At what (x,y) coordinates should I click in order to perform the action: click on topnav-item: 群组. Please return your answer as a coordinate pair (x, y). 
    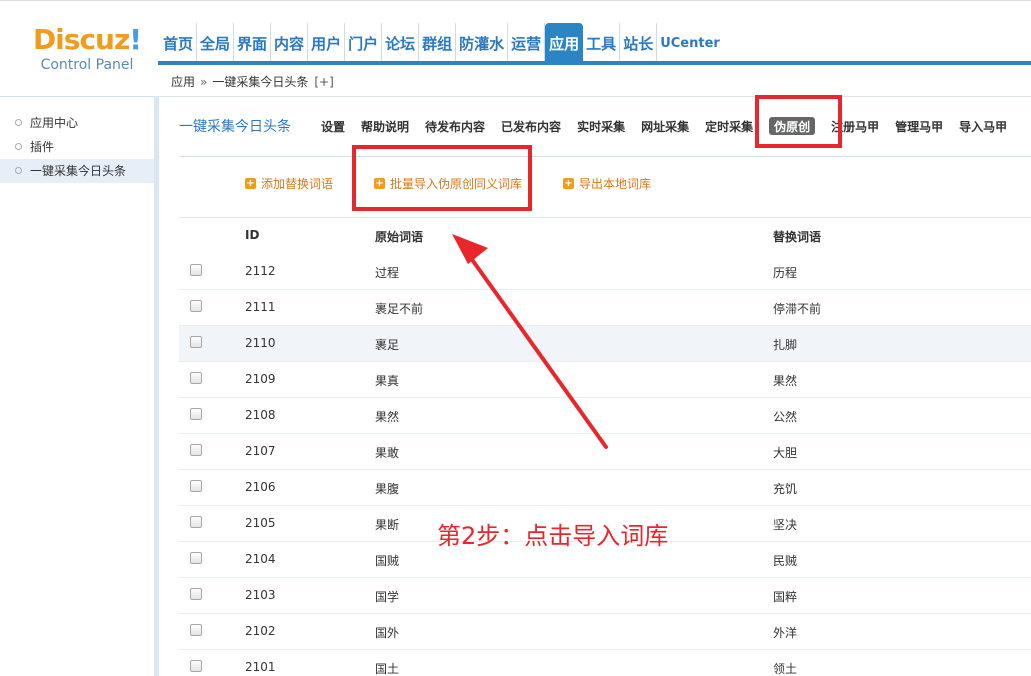
    Looking at the image, I should click on (438, 43).